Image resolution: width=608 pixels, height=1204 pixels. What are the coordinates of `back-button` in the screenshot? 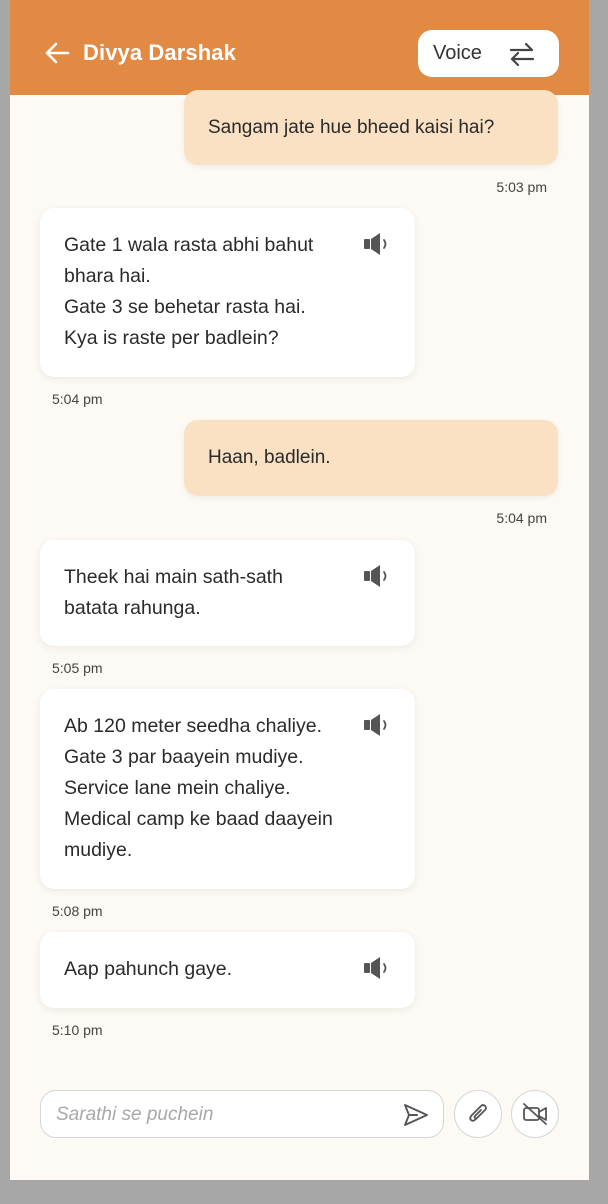 It's located at (57, 53).